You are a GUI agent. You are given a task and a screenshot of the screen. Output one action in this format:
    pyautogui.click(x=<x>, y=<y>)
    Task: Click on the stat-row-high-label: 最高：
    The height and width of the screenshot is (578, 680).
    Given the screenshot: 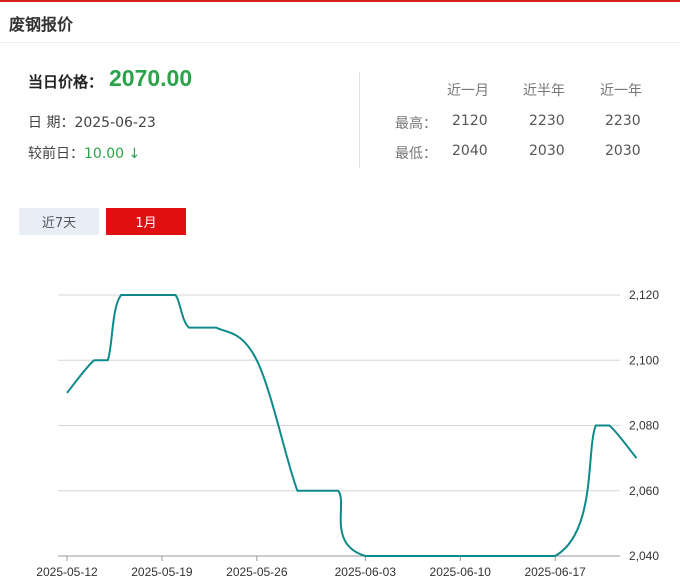 What is the action you would take?
    pyautogui.click(x=416, y=124)
    